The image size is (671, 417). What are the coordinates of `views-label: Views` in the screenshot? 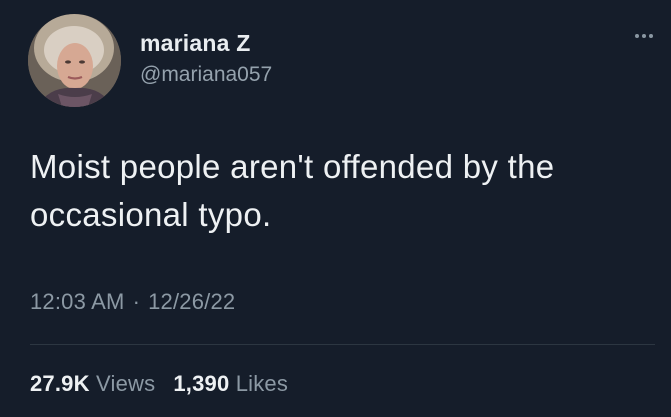 It's located at (126, 383).